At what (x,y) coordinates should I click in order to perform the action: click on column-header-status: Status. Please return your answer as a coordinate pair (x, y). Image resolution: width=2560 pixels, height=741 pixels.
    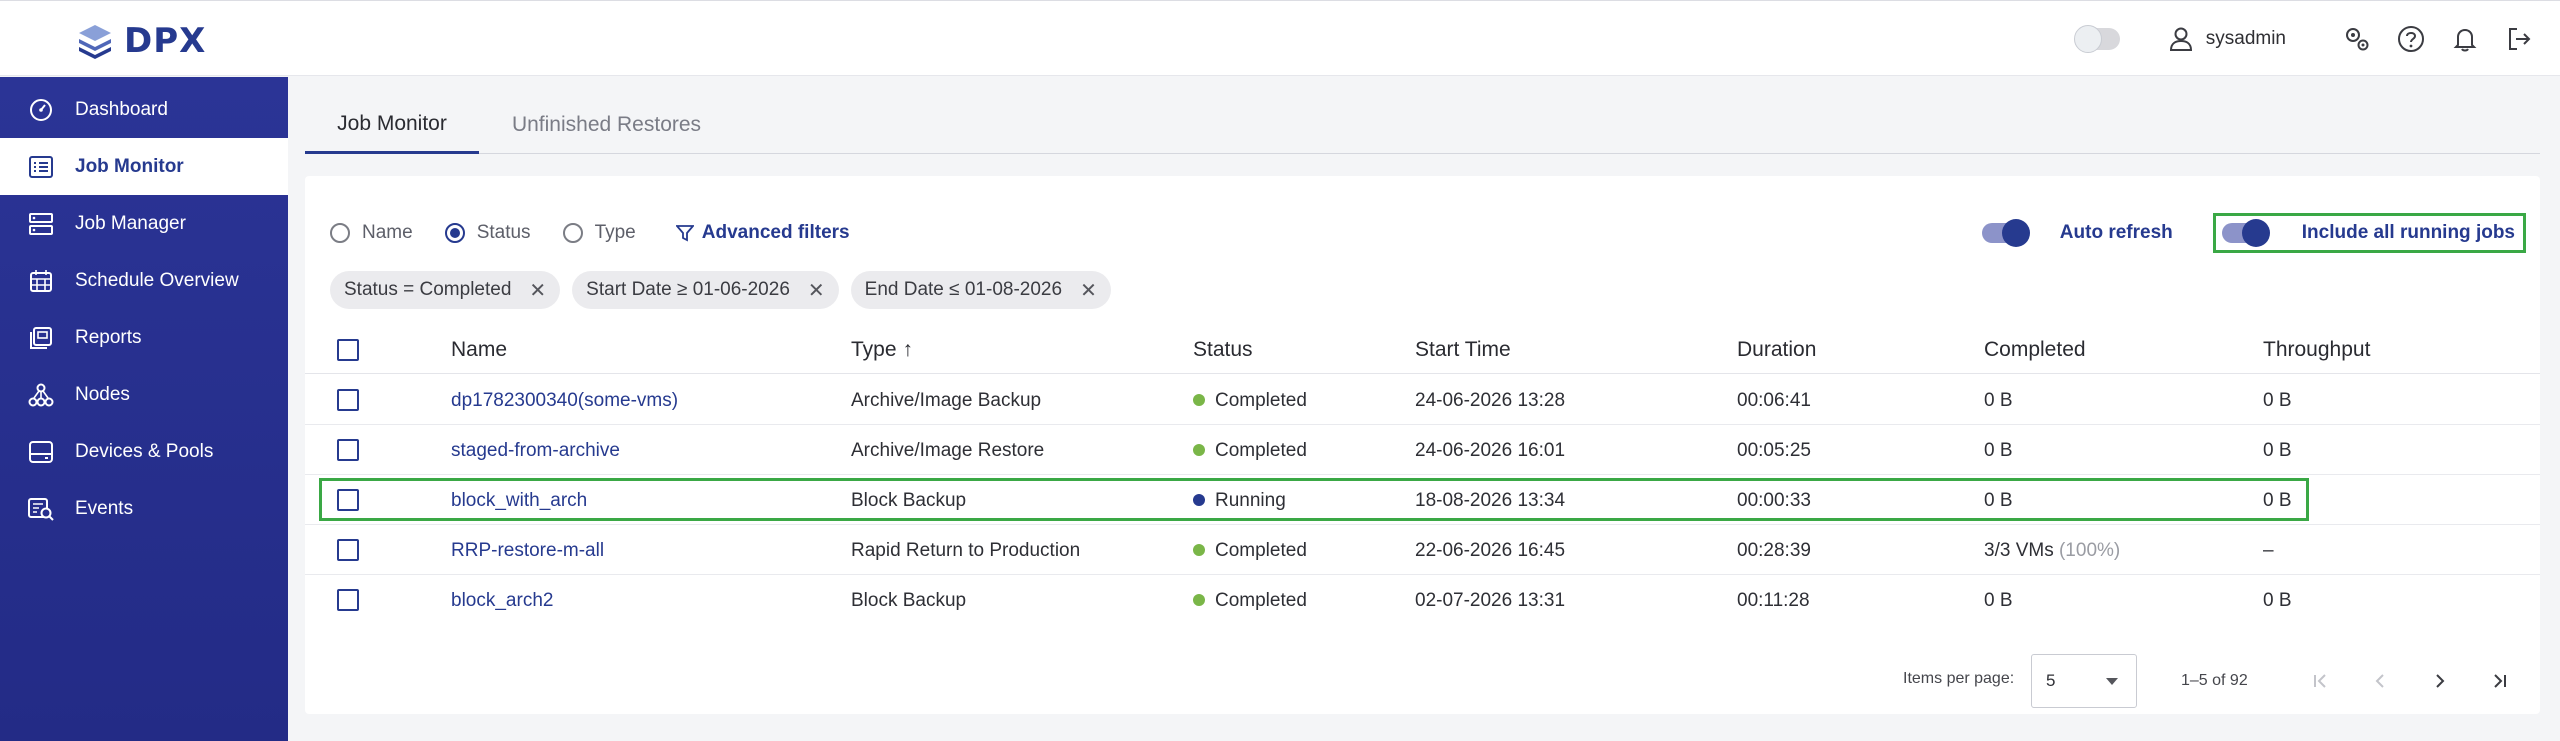
    Looking at the image, I should click on (1223, 350).